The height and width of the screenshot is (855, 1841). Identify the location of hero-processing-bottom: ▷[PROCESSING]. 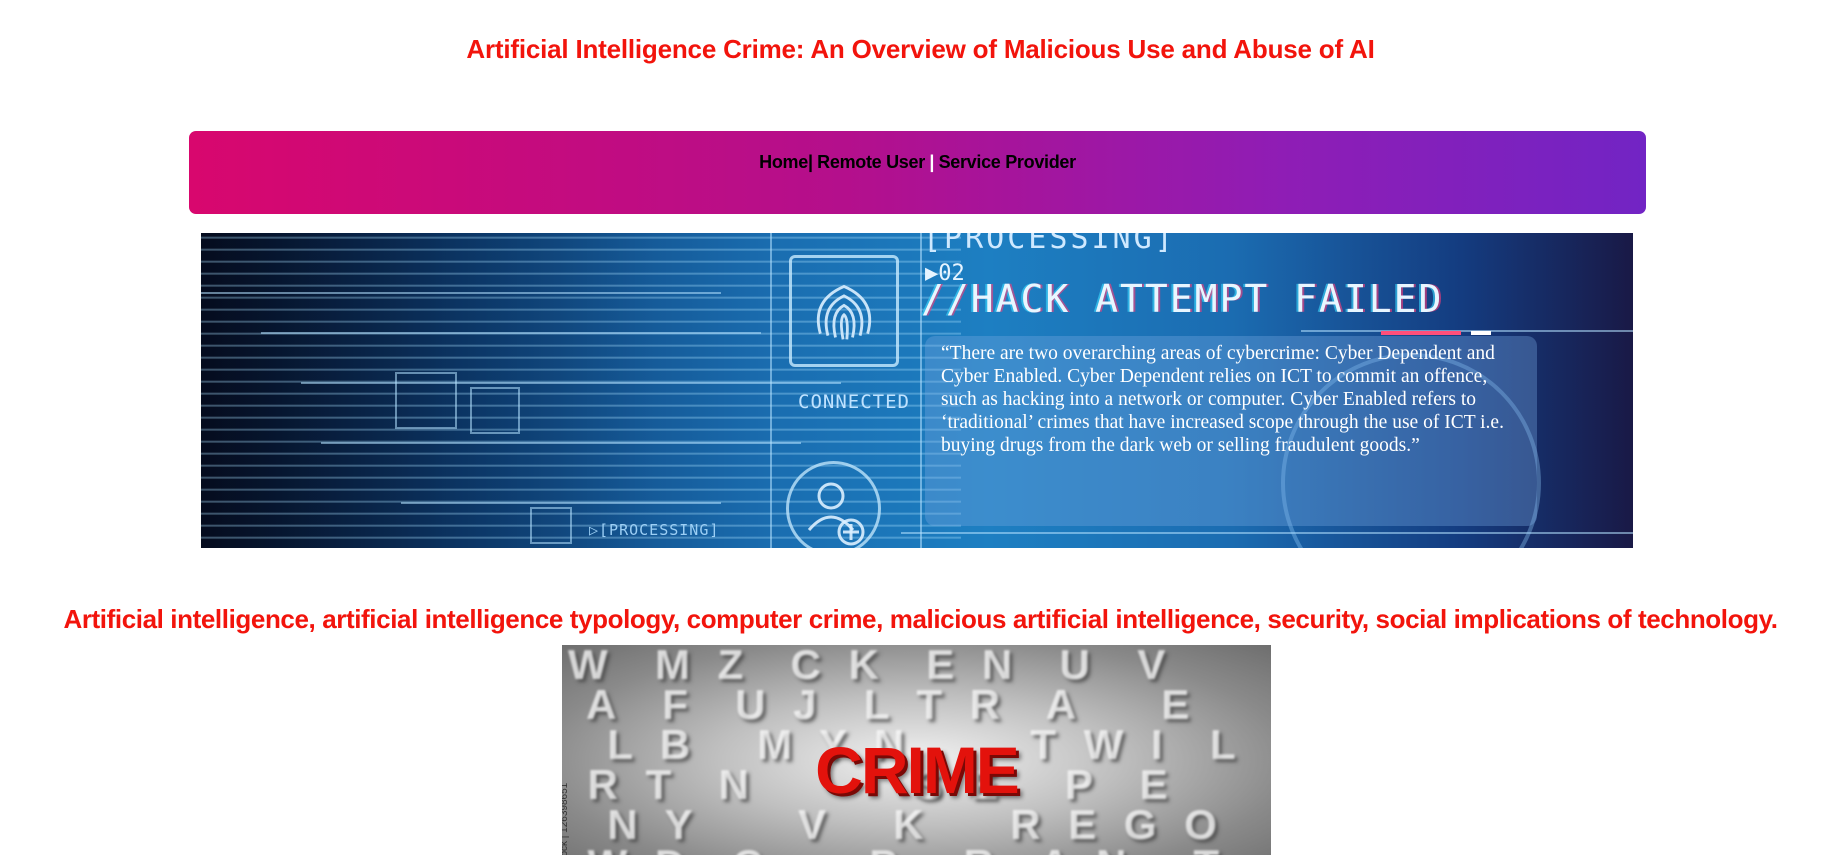
(654, 530).